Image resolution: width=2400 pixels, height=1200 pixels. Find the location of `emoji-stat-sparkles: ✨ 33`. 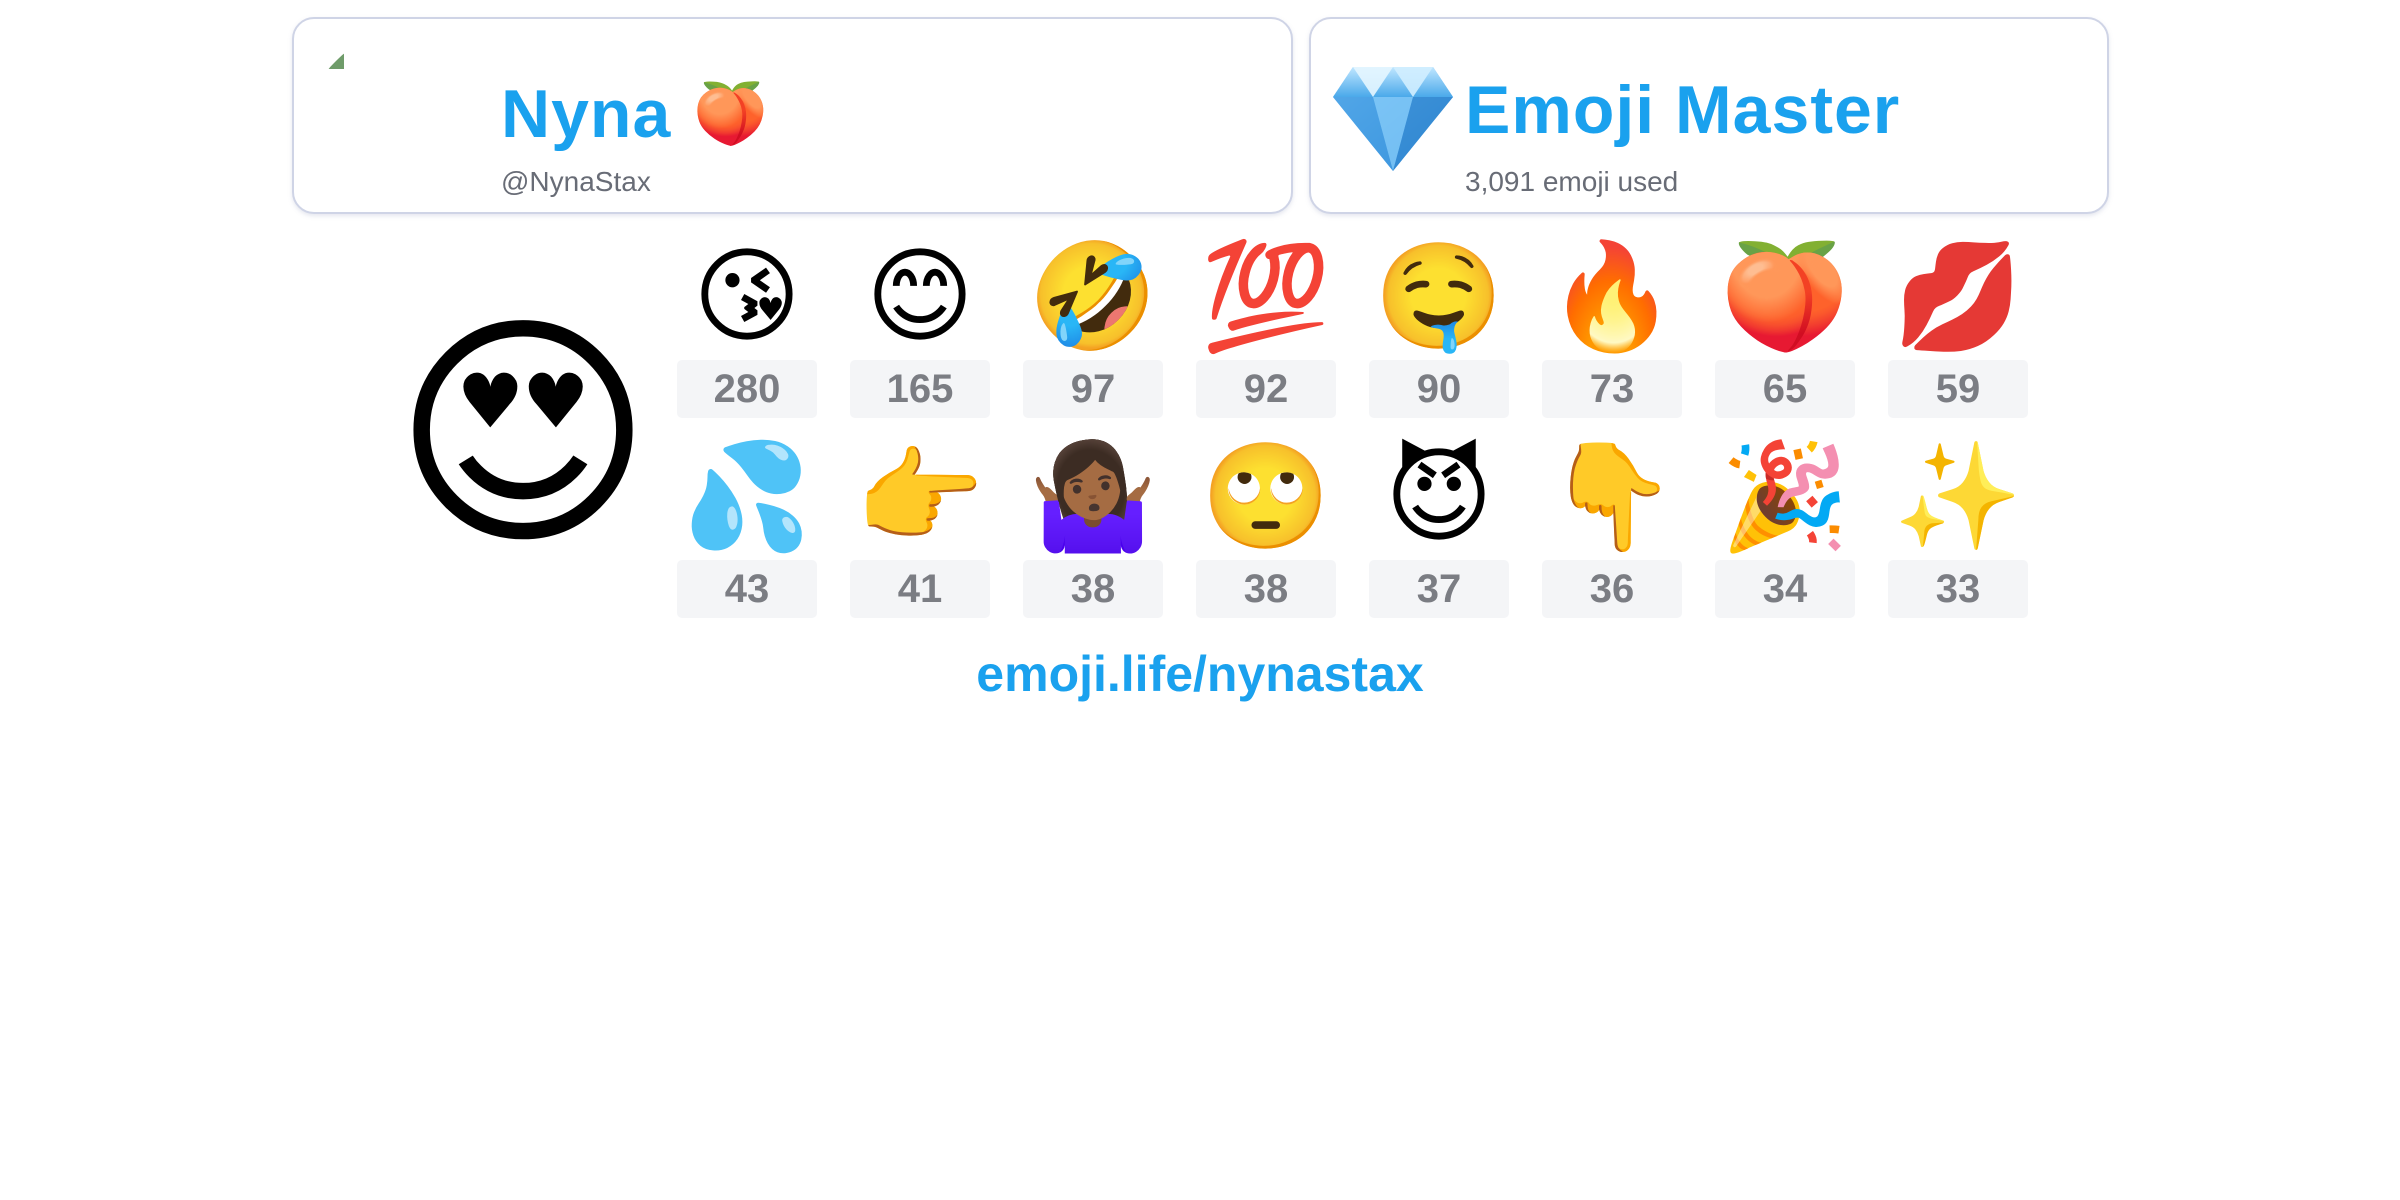

emoji-stat-sparkles: ✨ 33 is located at coordinates (1974, 531).